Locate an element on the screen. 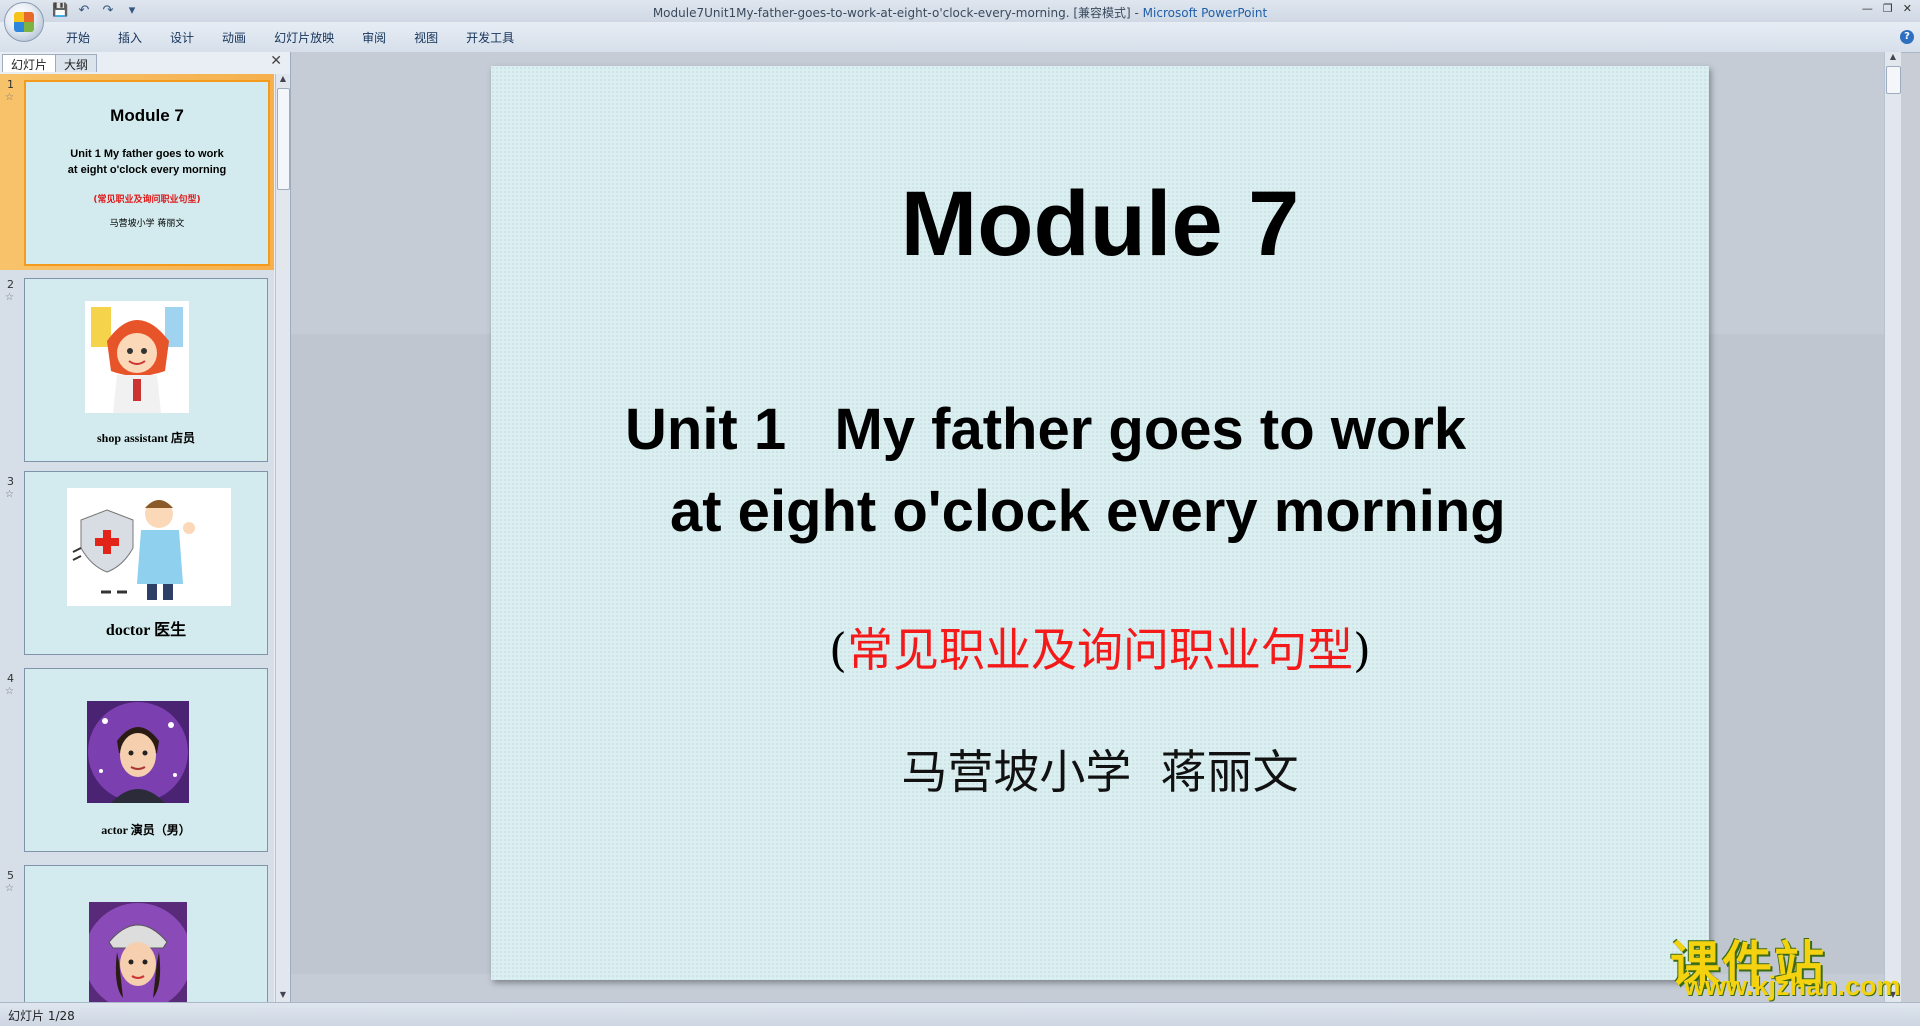  thumbnail-caption: doctor 医生 is located at coordinates (146, 630).